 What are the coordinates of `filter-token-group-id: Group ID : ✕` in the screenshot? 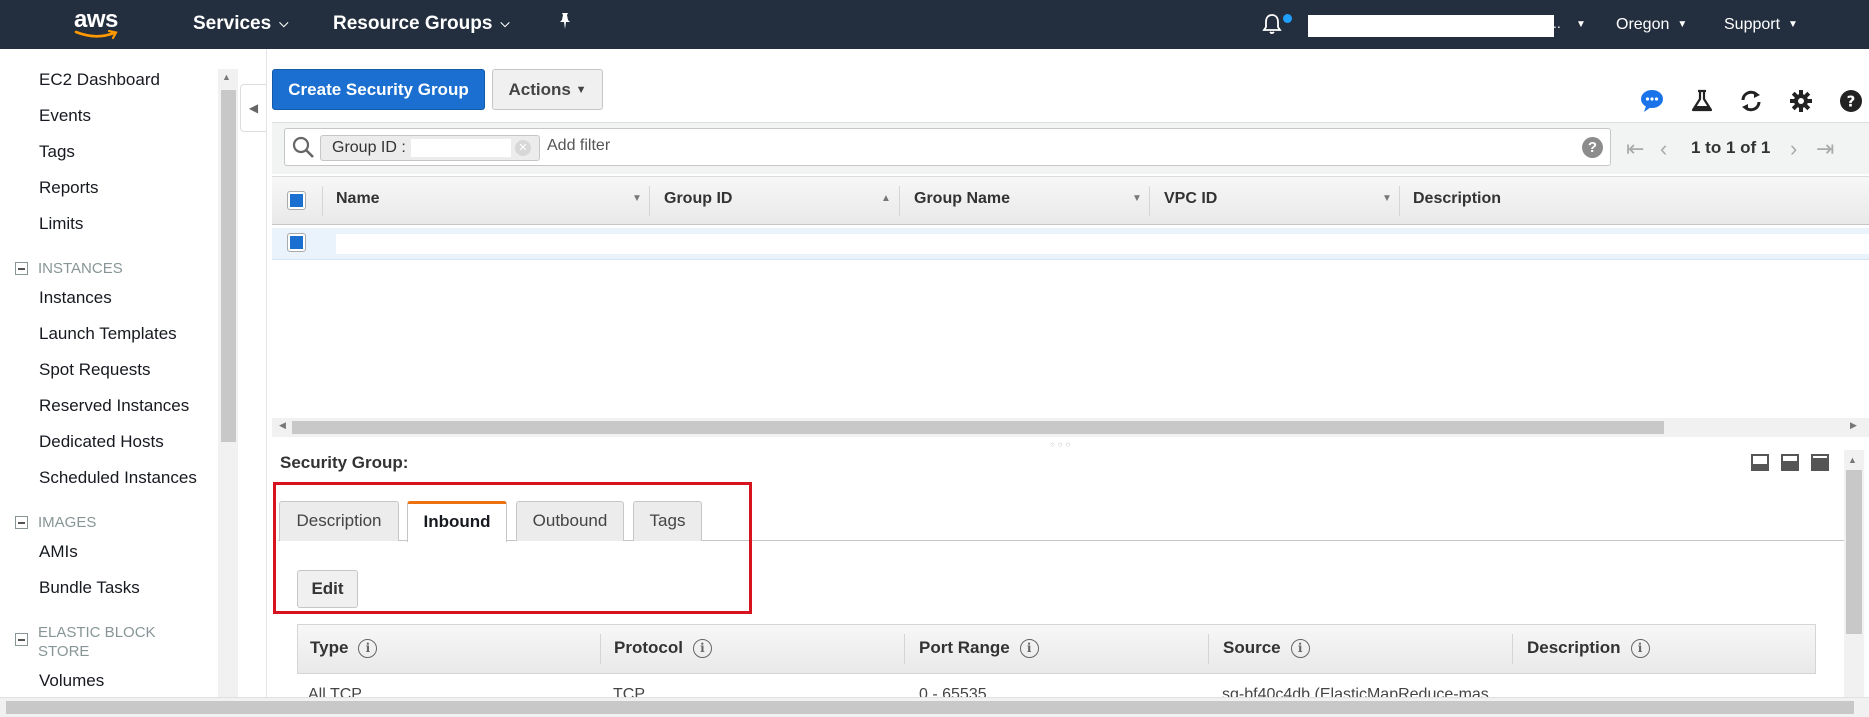 It's located at (430, 148).